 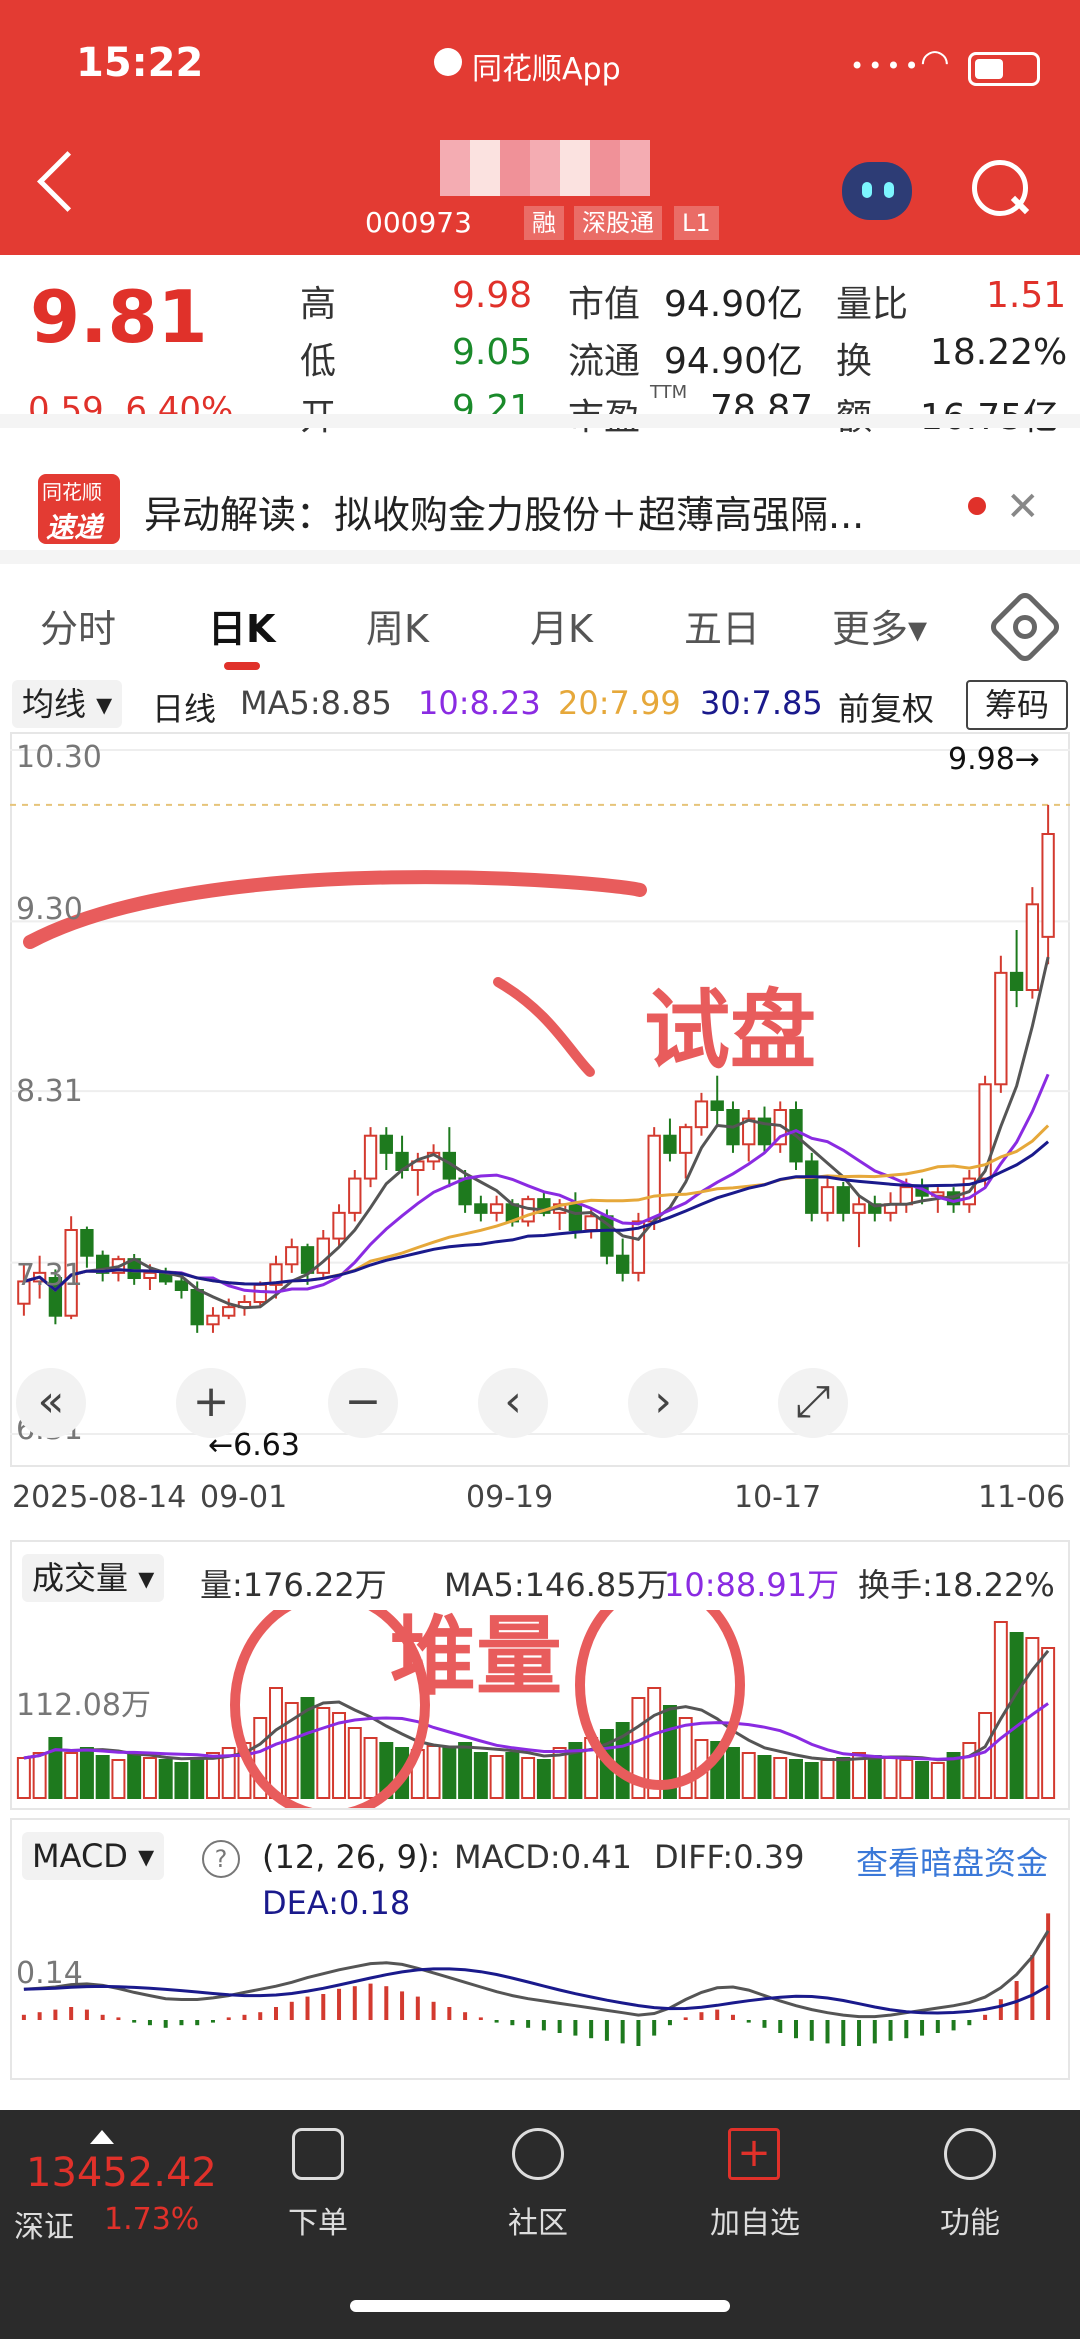 I want to click on help-icon: ?, so click(x=221, y=1859).